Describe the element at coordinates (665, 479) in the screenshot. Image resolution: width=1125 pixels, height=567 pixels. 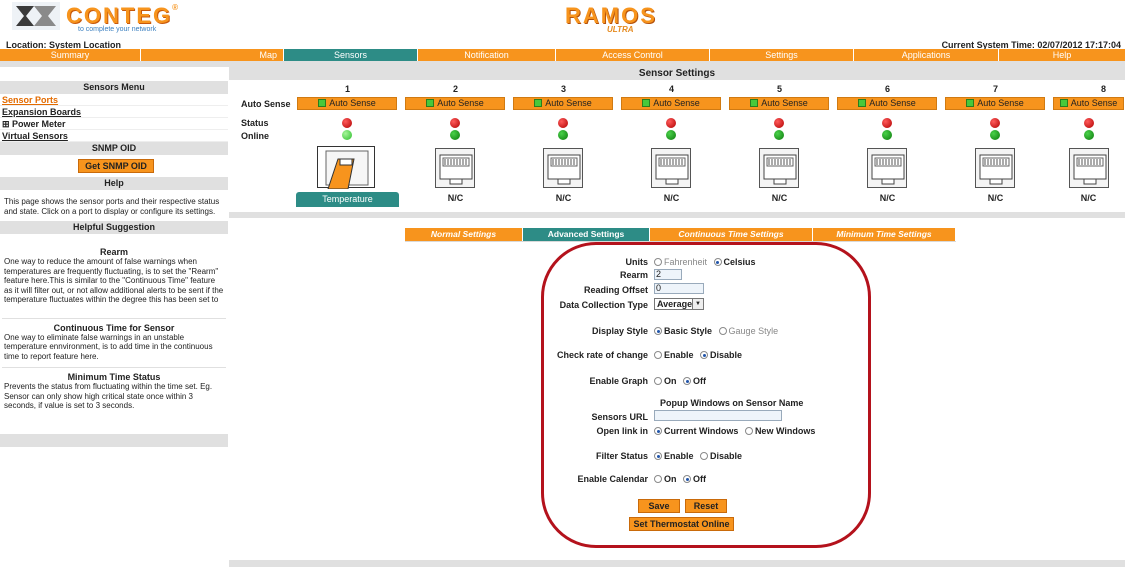
I see `calendar-on-radio: On` at that location.